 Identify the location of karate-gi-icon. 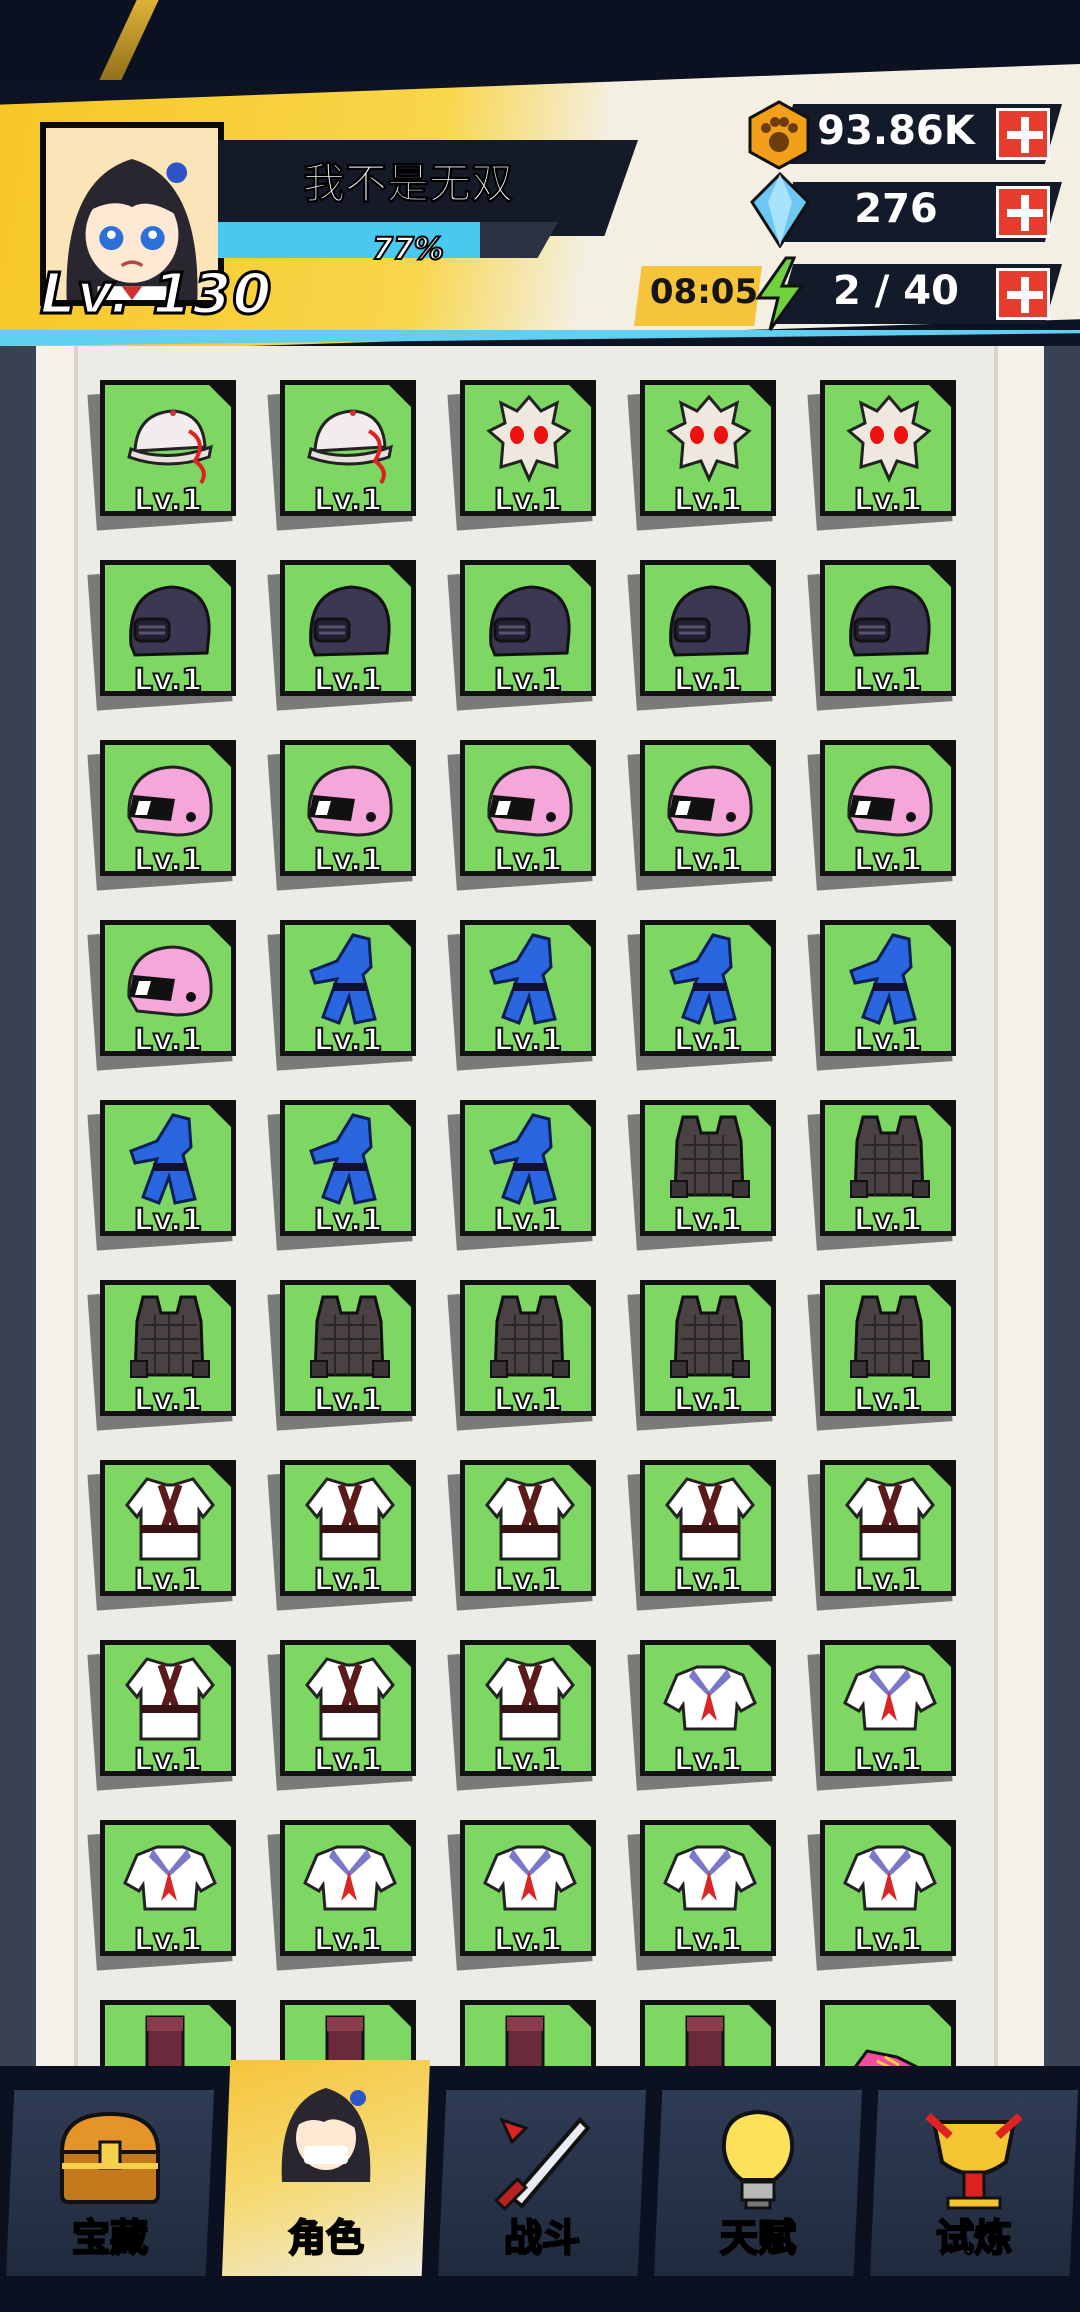
(350, 1519).